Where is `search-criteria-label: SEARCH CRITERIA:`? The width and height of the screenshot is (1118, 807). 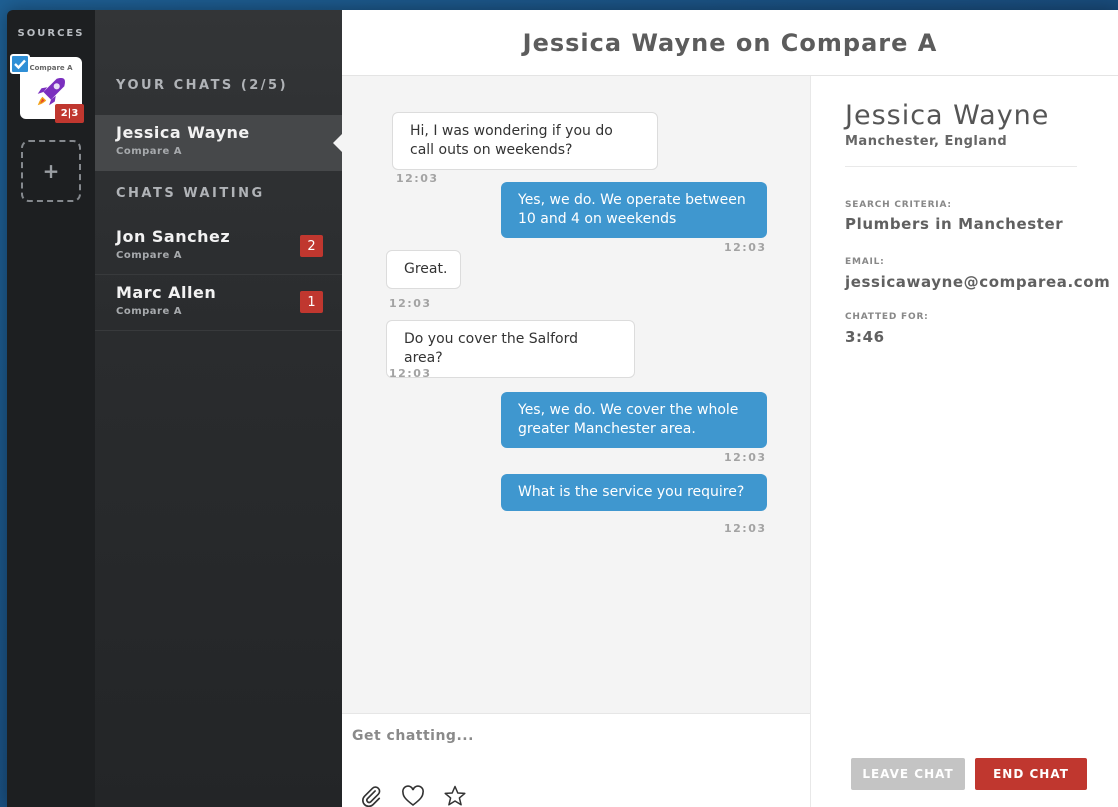 search-criteria-label: SEARCH CRITERIA: is located at coordinates (898, 205).